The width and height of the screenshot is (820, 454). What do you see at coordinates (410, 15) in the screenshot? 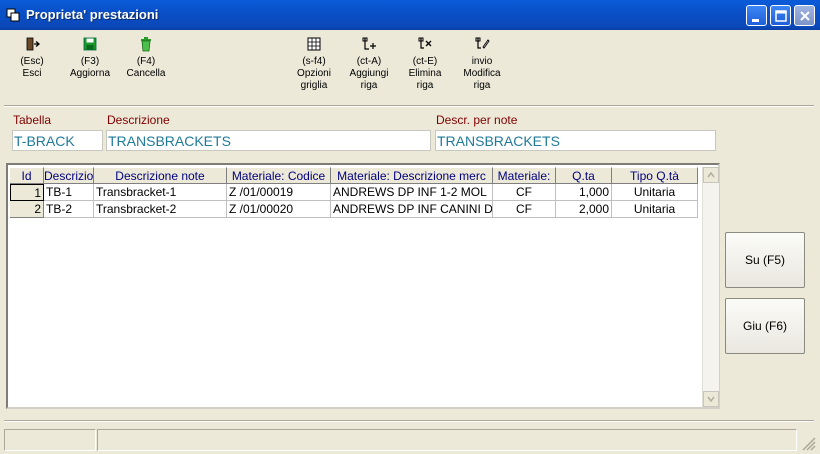
I see `title-bar: Proprieta' prestazioni` at bounding box center [410, 15].